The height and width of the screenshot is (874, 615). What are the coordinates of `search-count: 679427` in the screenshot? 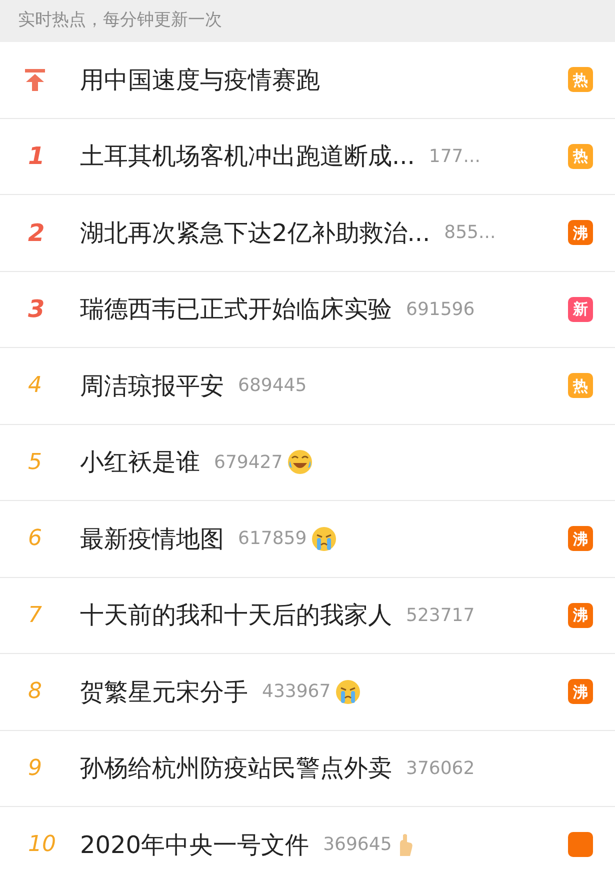 It's located at (248, 462).